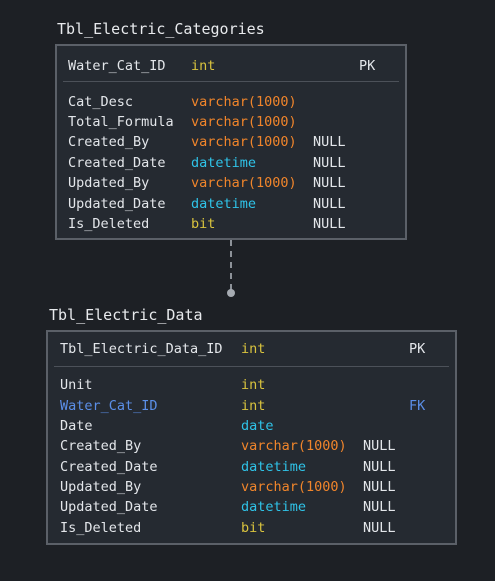 The image size is (495, 581). What do you see at coordinates (101, 102) in the screenshot?
I see `column-name: Cat_Desc` at bounding box center [101, 102].